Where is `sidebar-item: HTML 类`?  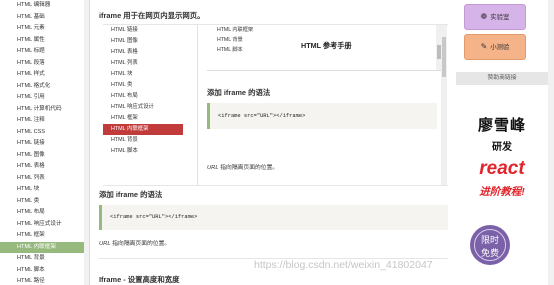 sidebar-item: HTML 类 is located at coordinates (44, 202).